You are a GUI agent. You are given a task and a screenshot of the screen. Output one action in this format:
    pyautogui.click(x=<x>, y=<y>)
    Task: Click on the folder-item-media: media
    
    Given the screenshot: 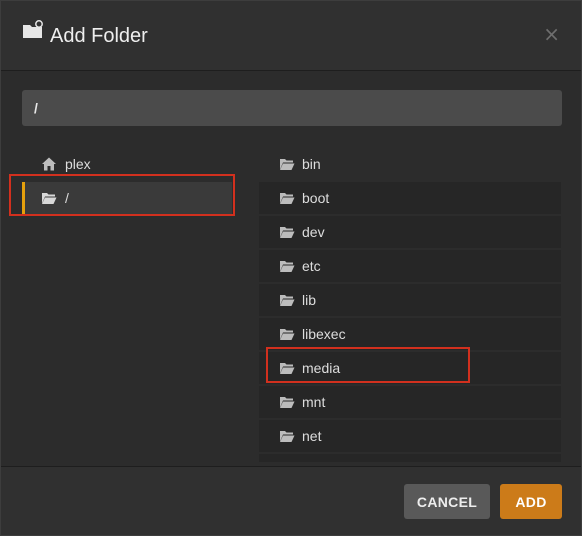 What is the action you would take?
    pyautogui.click(x=410, y=368)
    